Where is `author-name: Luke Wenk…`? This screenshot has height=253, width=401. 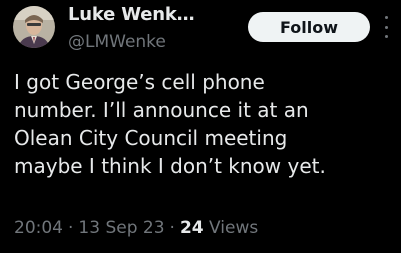
author-name: Luke Wenk… is located at coordinates (131, 14).